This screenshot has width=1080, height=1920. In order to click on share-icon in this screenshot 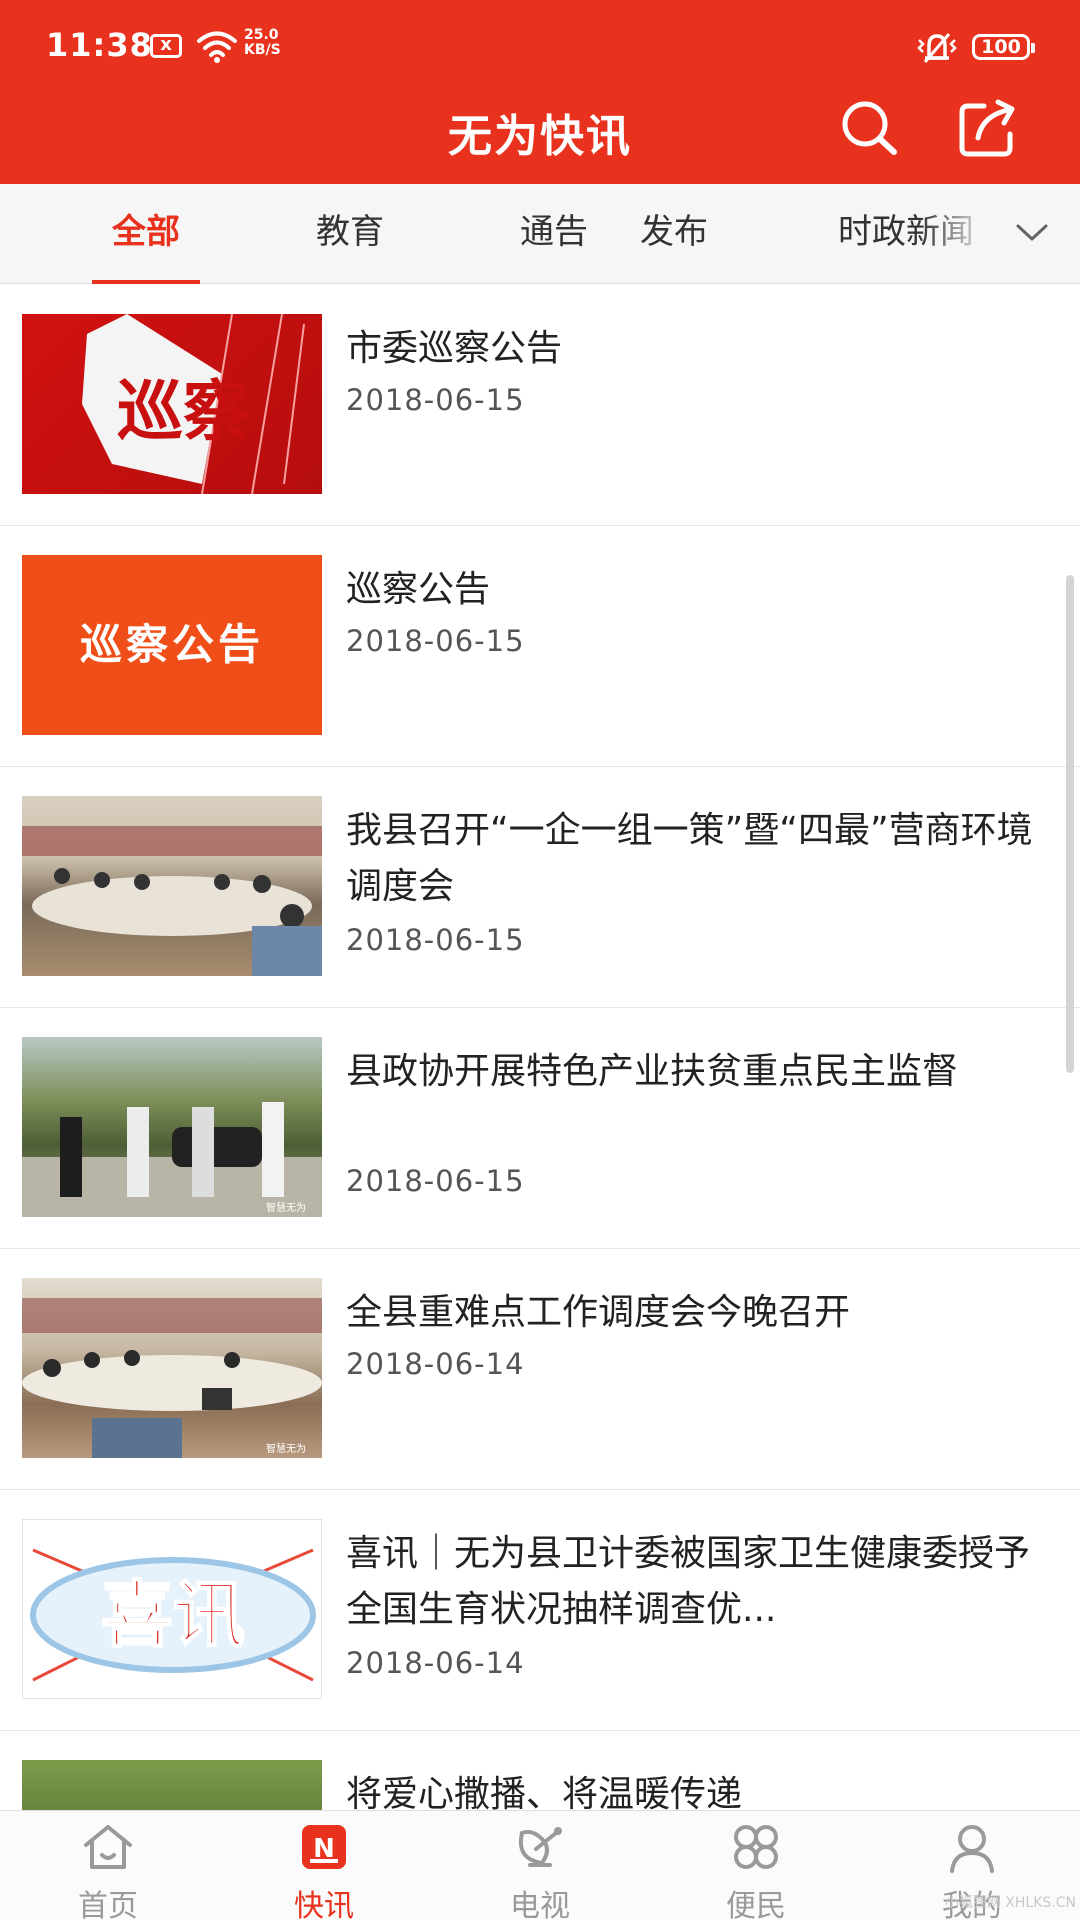, I will do `click(989, 128)`.